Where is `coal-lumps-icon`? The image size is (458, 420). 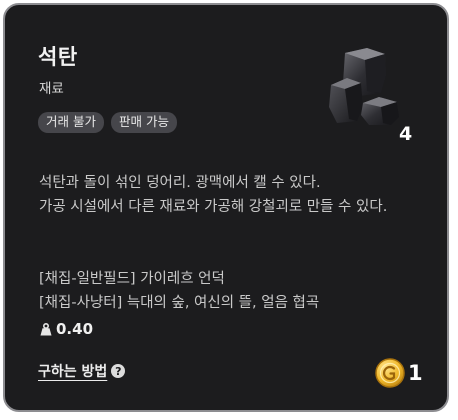 coal-lumps-icon is located at coordinates (364, 86).